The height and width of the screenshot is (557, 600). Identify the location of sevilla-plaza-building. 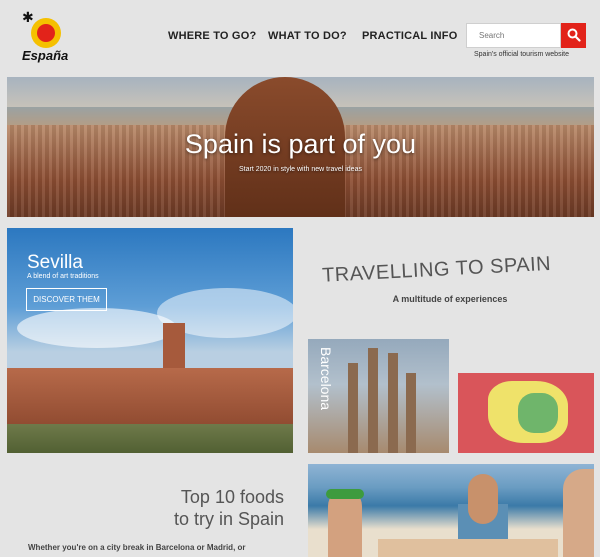
(150, 398).